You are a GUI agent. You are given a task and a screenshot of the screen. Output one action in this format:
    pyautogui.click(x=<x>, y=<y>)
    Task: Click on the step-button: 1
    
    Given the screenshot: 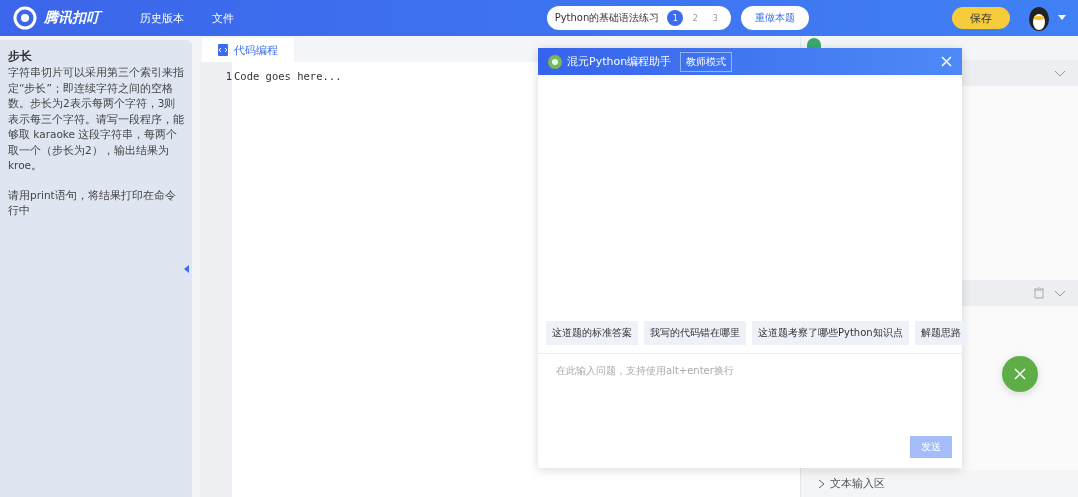 What is the action you would take?
    pyautogui.click(x=675, y=18)
    